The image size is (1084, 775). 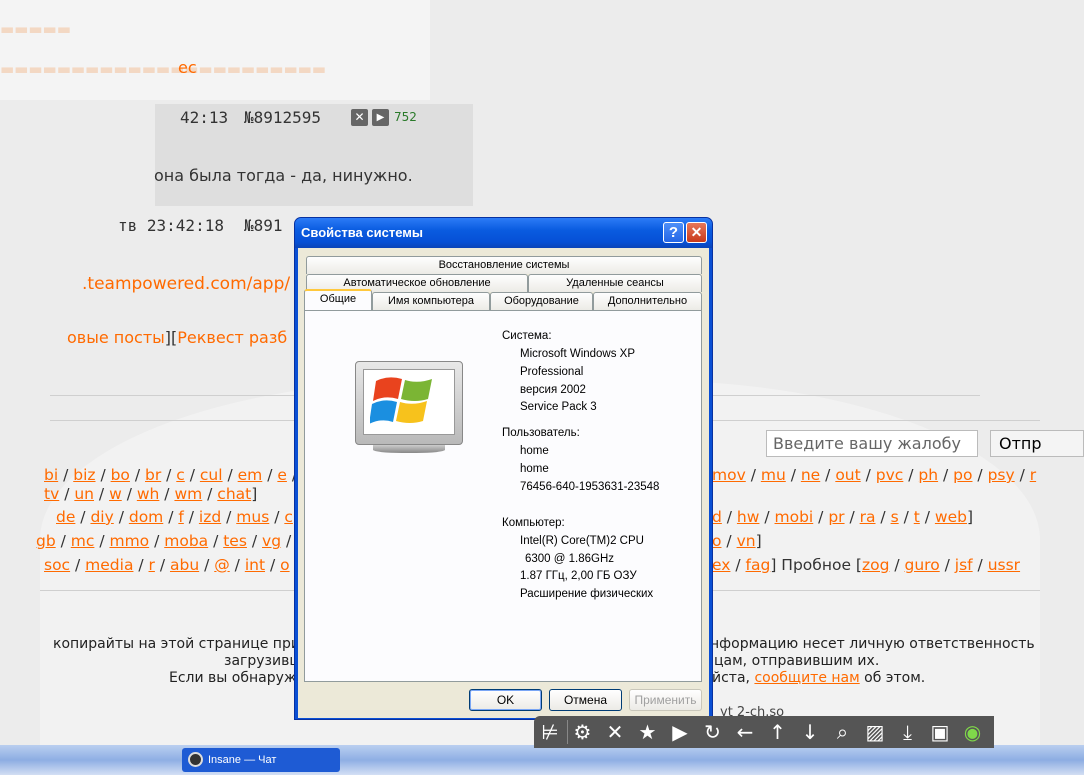 What do you see at coordinates (922, 565) in the screenshot?
I see `trial-board-link: guro` at bounding box center [922, 565].